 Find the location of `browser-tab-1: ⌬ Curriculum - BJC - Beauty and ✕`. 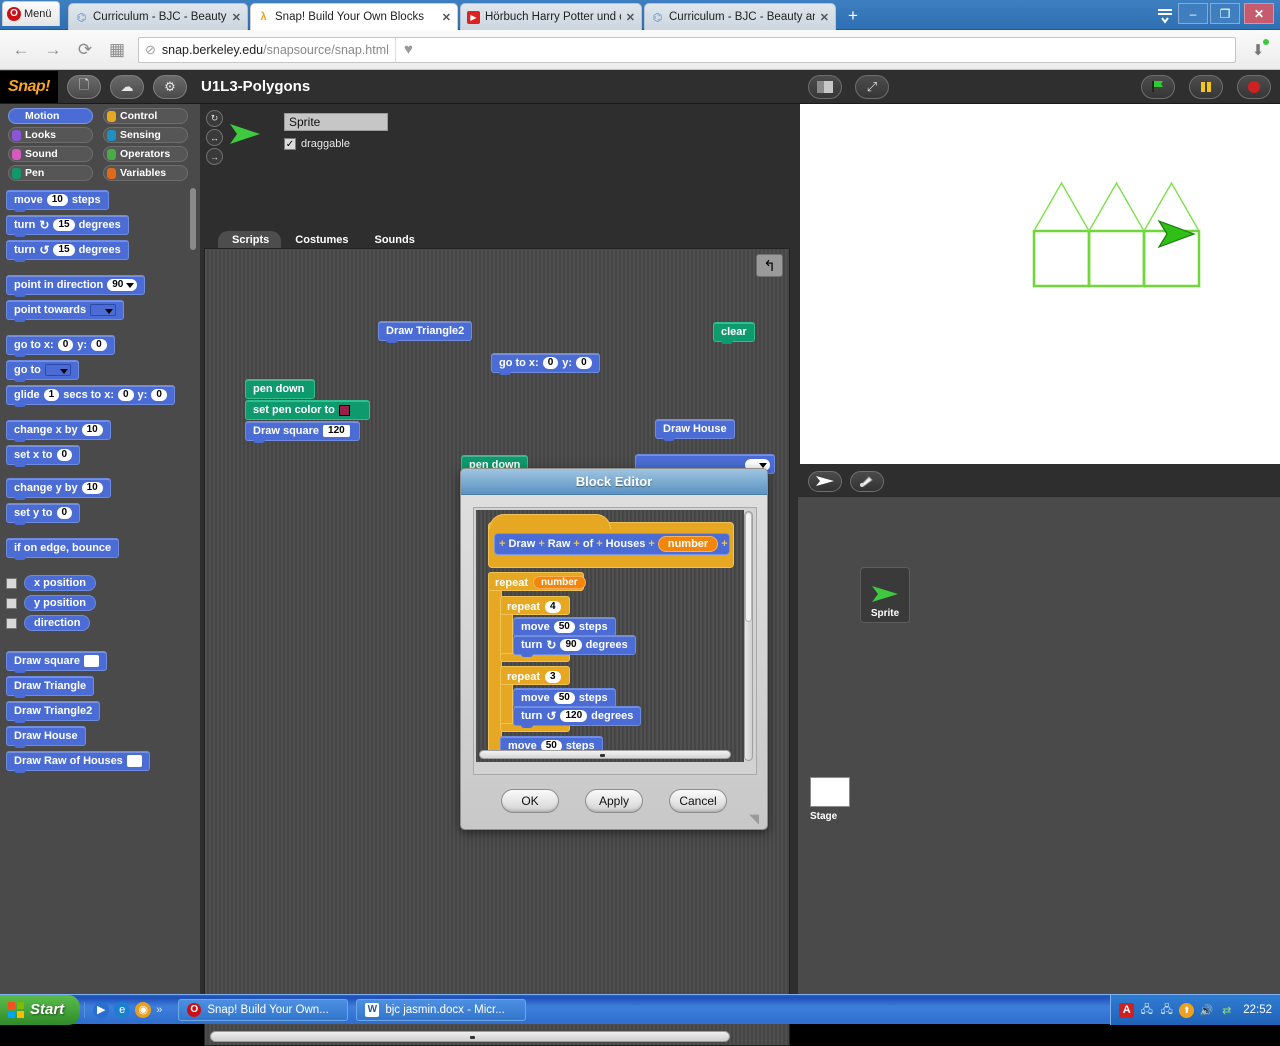

browser-tab-1: ⌬ Curriculum - BJC - Beauty and ✕ is located at coordinates (158, 16).